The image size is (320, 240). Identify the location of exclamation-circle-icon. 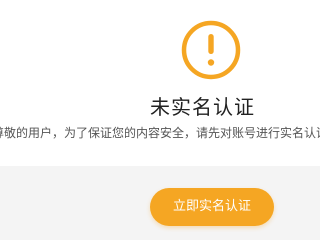
(211, 50).